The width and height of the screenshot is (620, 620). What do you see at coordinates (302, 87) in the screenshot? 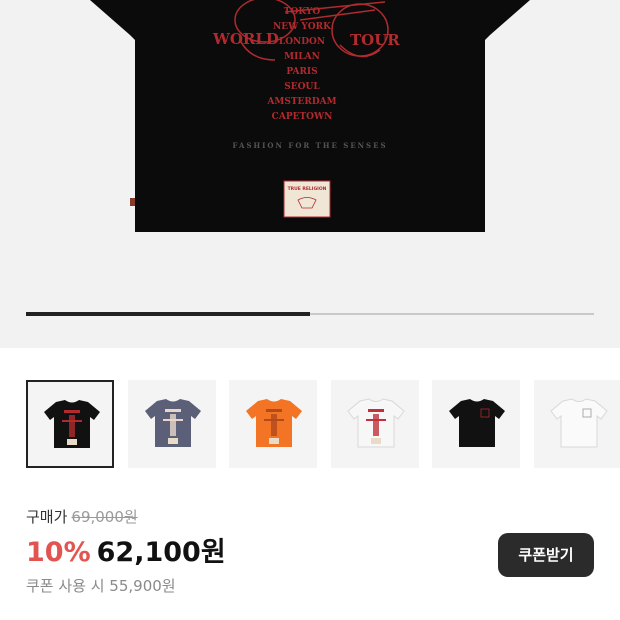
I see `city-text: SEOUL` at bounding box center [302, 87].